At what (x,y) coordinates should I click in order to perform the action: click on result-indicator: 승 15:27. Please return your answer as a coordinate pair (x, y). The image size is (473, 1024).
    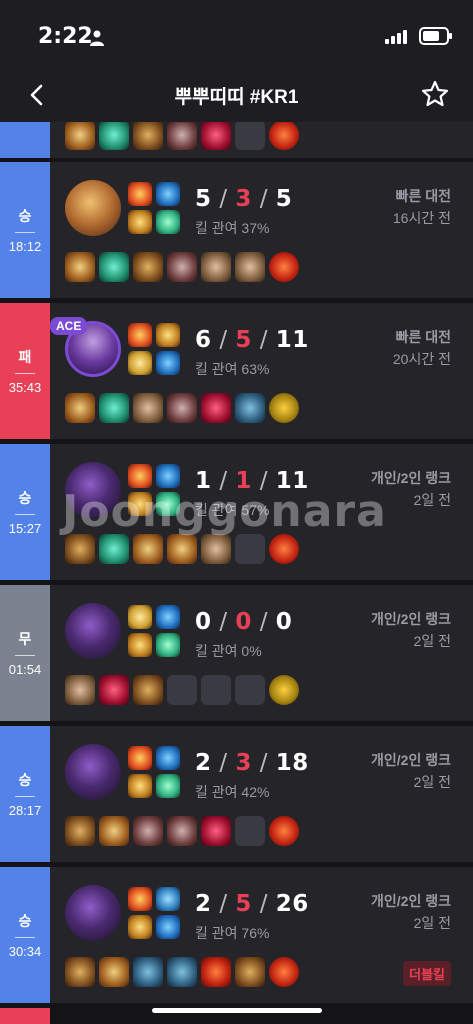
    Looking at the image, I should click on (25, 512).